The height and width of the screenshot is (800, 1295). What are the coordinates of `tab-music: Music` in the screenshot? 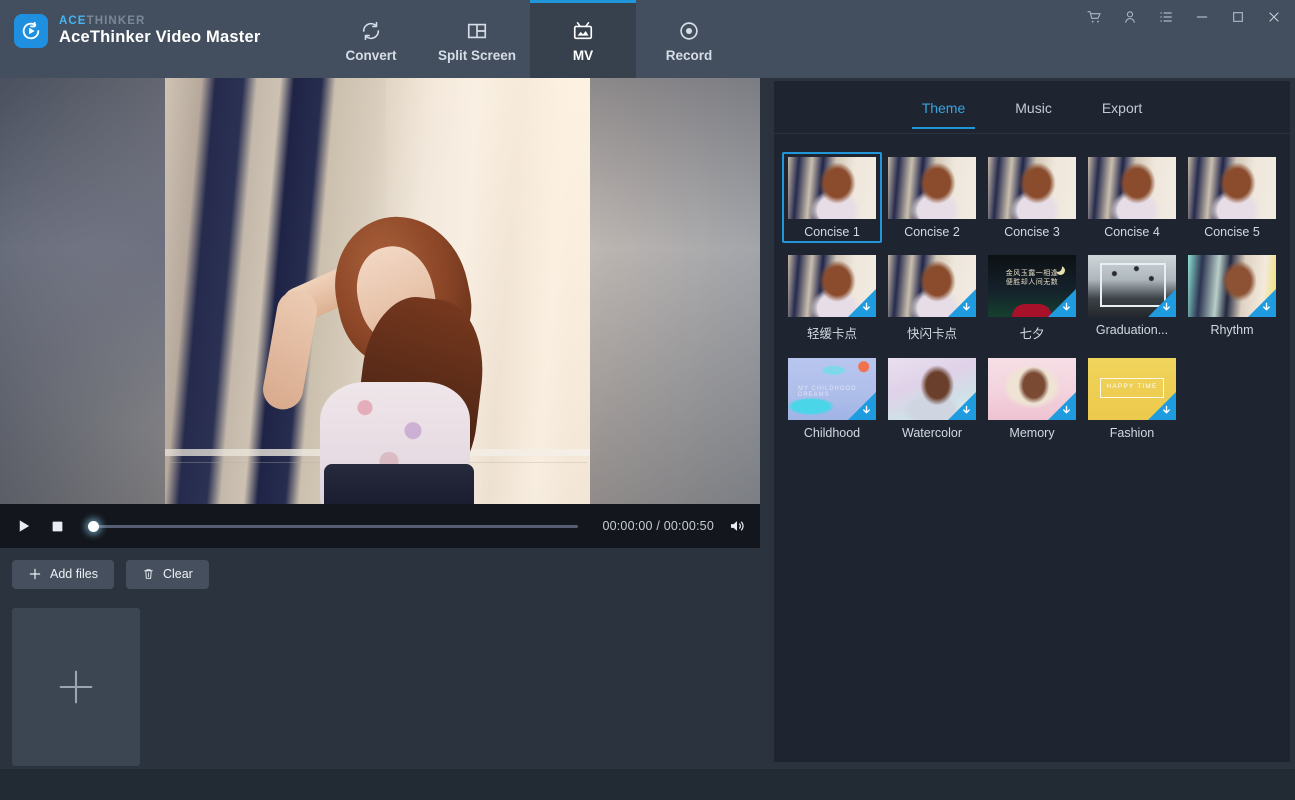 It's located at (1033, 107).